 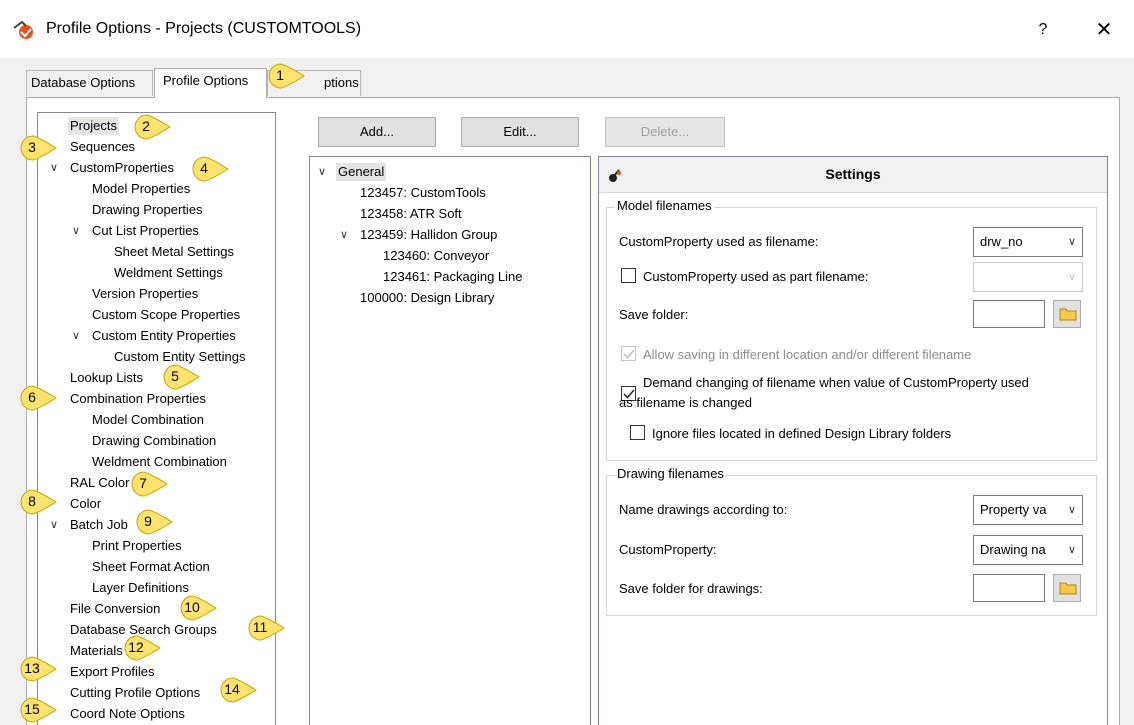 What do you see at coordinates (23, 29) in the screenshot?
I see `app-icon` at bounding box center [23, 29].